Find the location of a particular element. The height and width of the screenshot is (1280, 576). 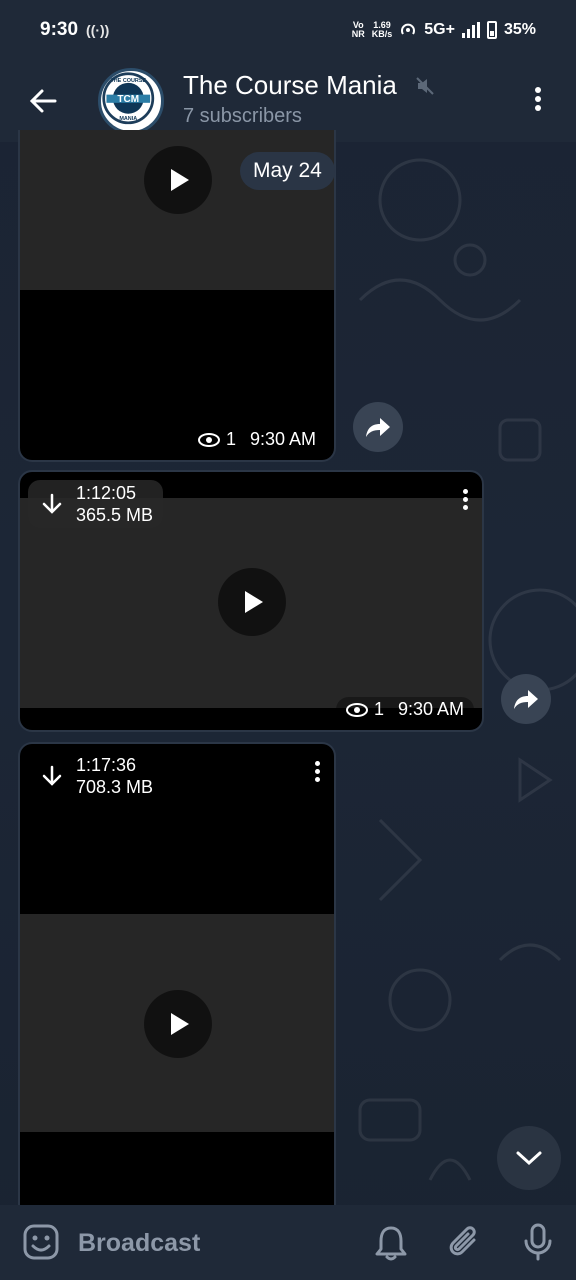

status-bar: 9:30 ((·)) Vo NR 1.69 KB/s 5G+ 35% is located at coordinates (288, 30).